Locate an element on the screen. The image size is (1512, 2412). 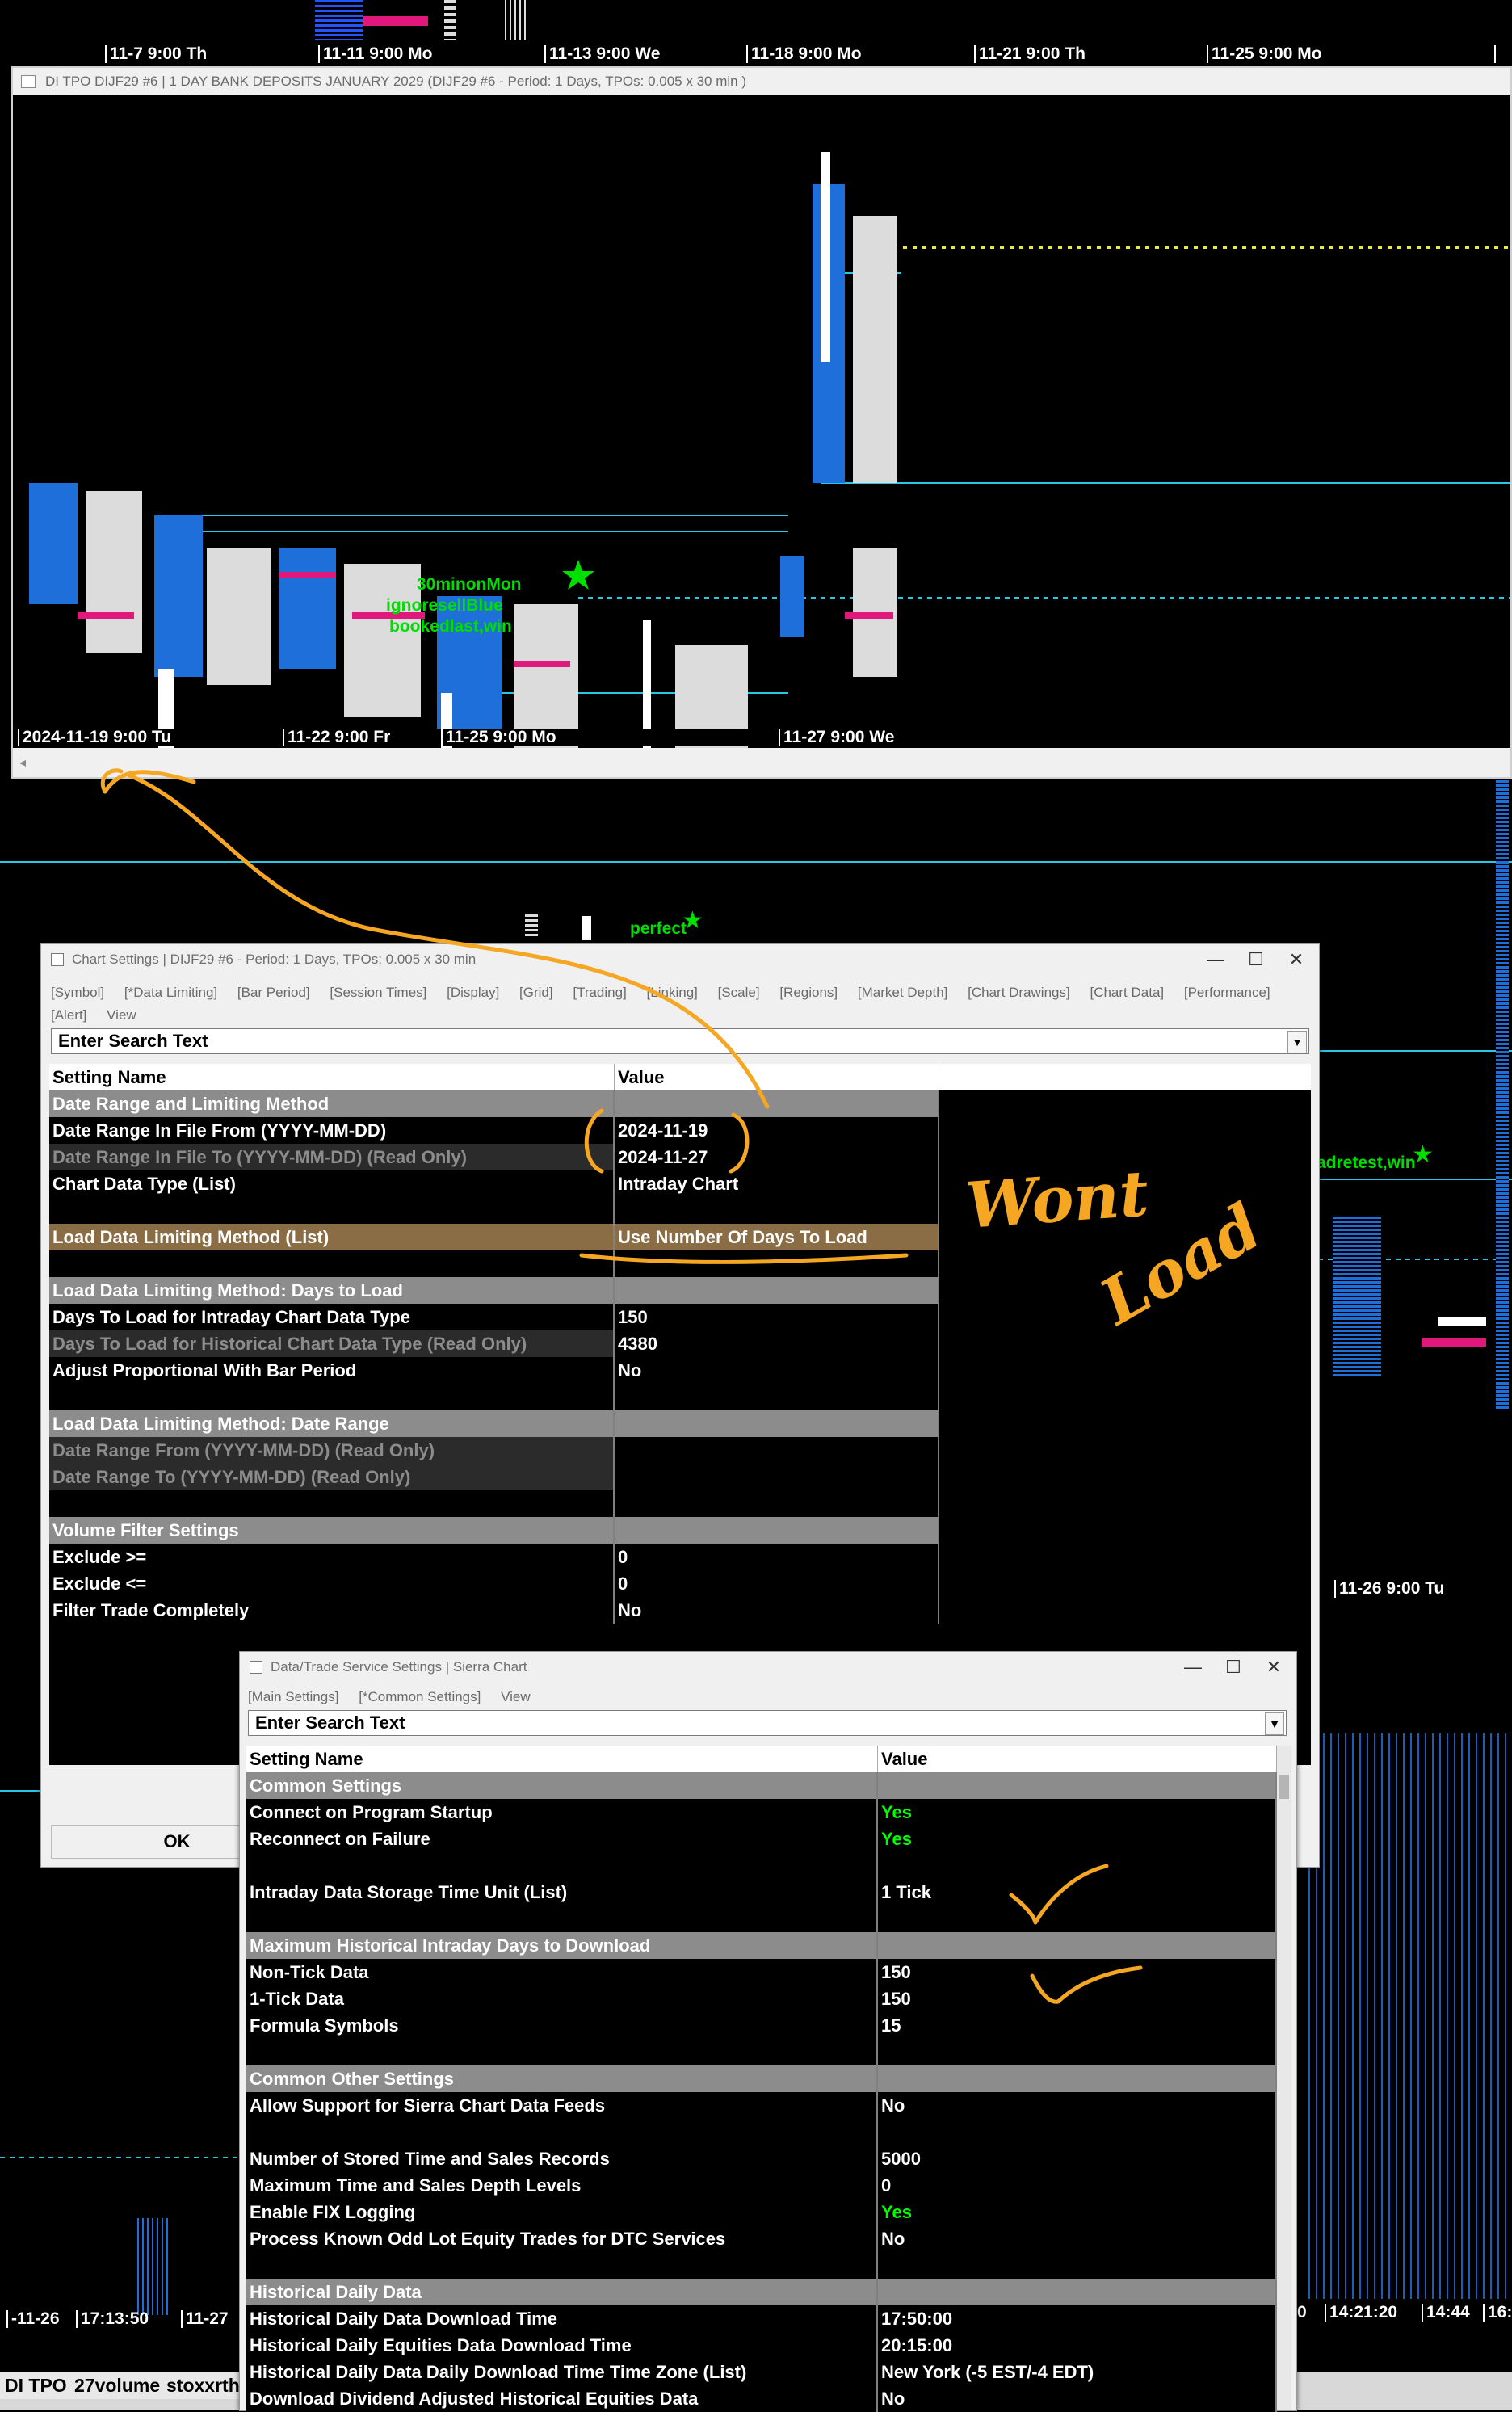
arrow-head is located at coordinates (149, 782).